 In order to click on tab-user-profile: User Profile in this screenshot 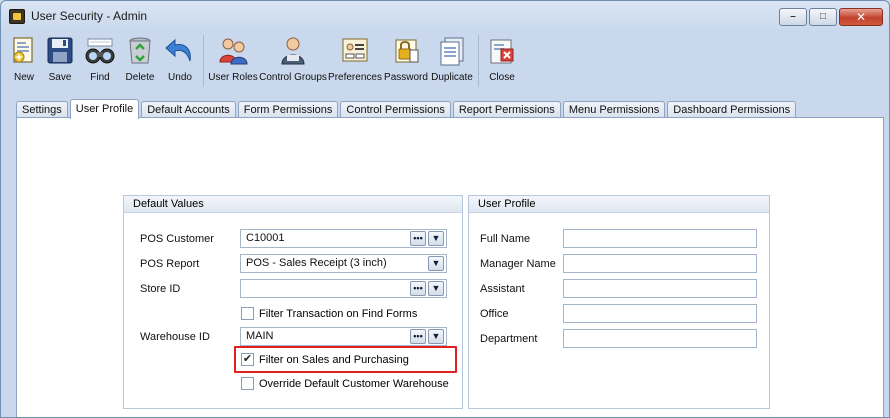, I will do `click(104, 109)`.